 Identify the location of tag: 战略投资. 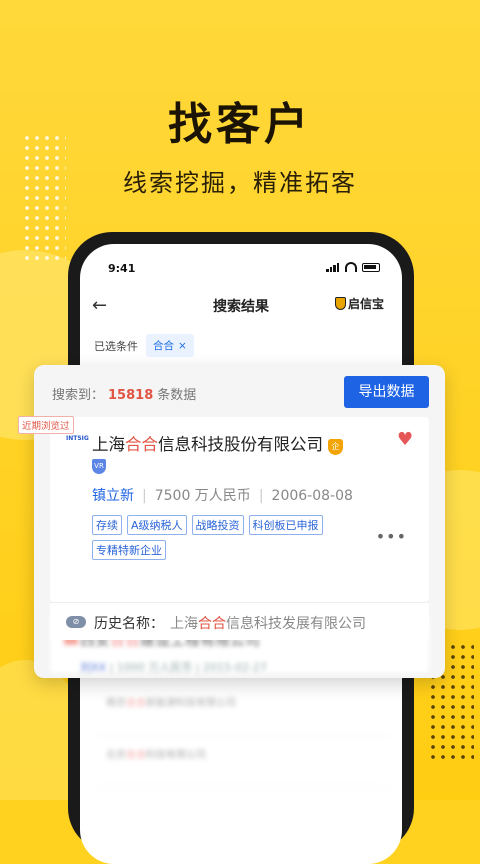
(217, 525).